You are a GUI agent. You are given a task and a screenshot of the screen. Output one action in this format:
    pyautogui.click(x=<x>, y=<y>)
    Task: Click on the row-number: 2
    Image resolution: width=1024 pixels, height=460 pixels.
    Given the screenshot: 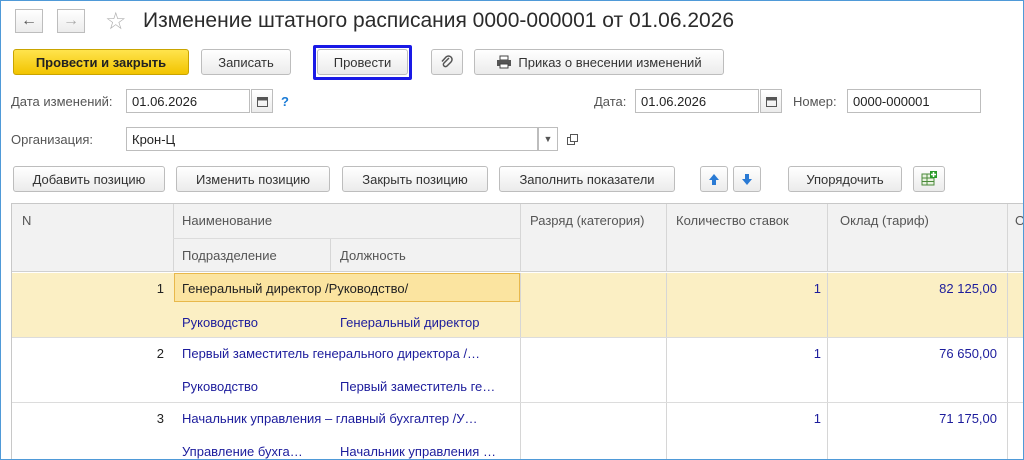 What is the action you would take?
    pyautogui.click(x=160, y=353)
    